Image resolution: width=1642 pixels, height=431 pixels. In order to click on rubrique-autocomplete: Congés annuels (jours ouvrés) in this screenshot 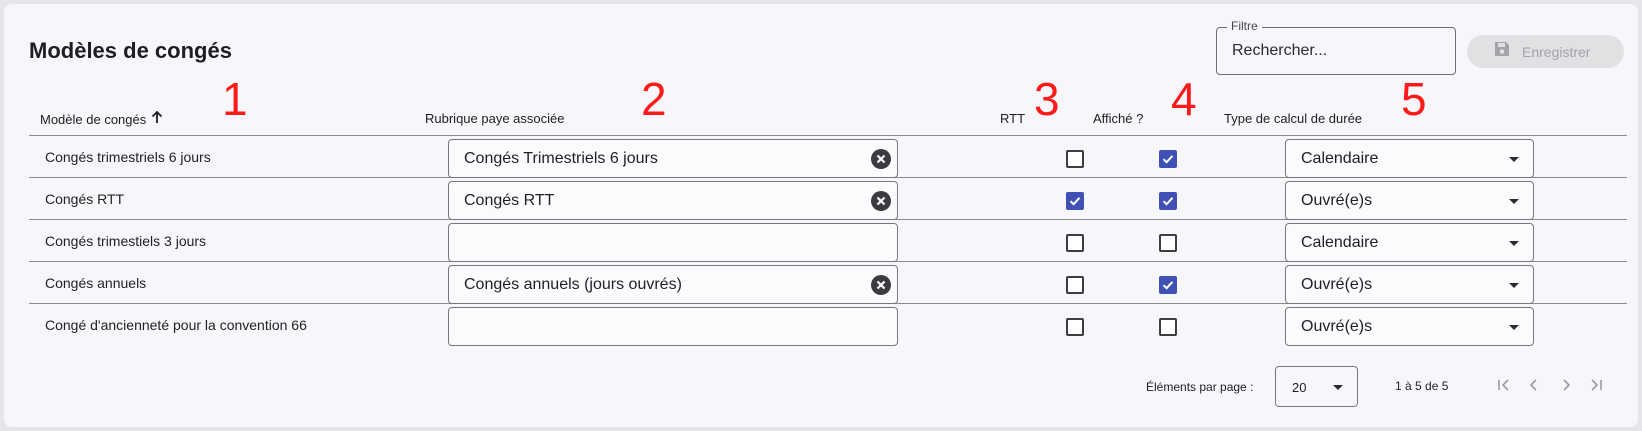, I will do `click(673, 284)`.